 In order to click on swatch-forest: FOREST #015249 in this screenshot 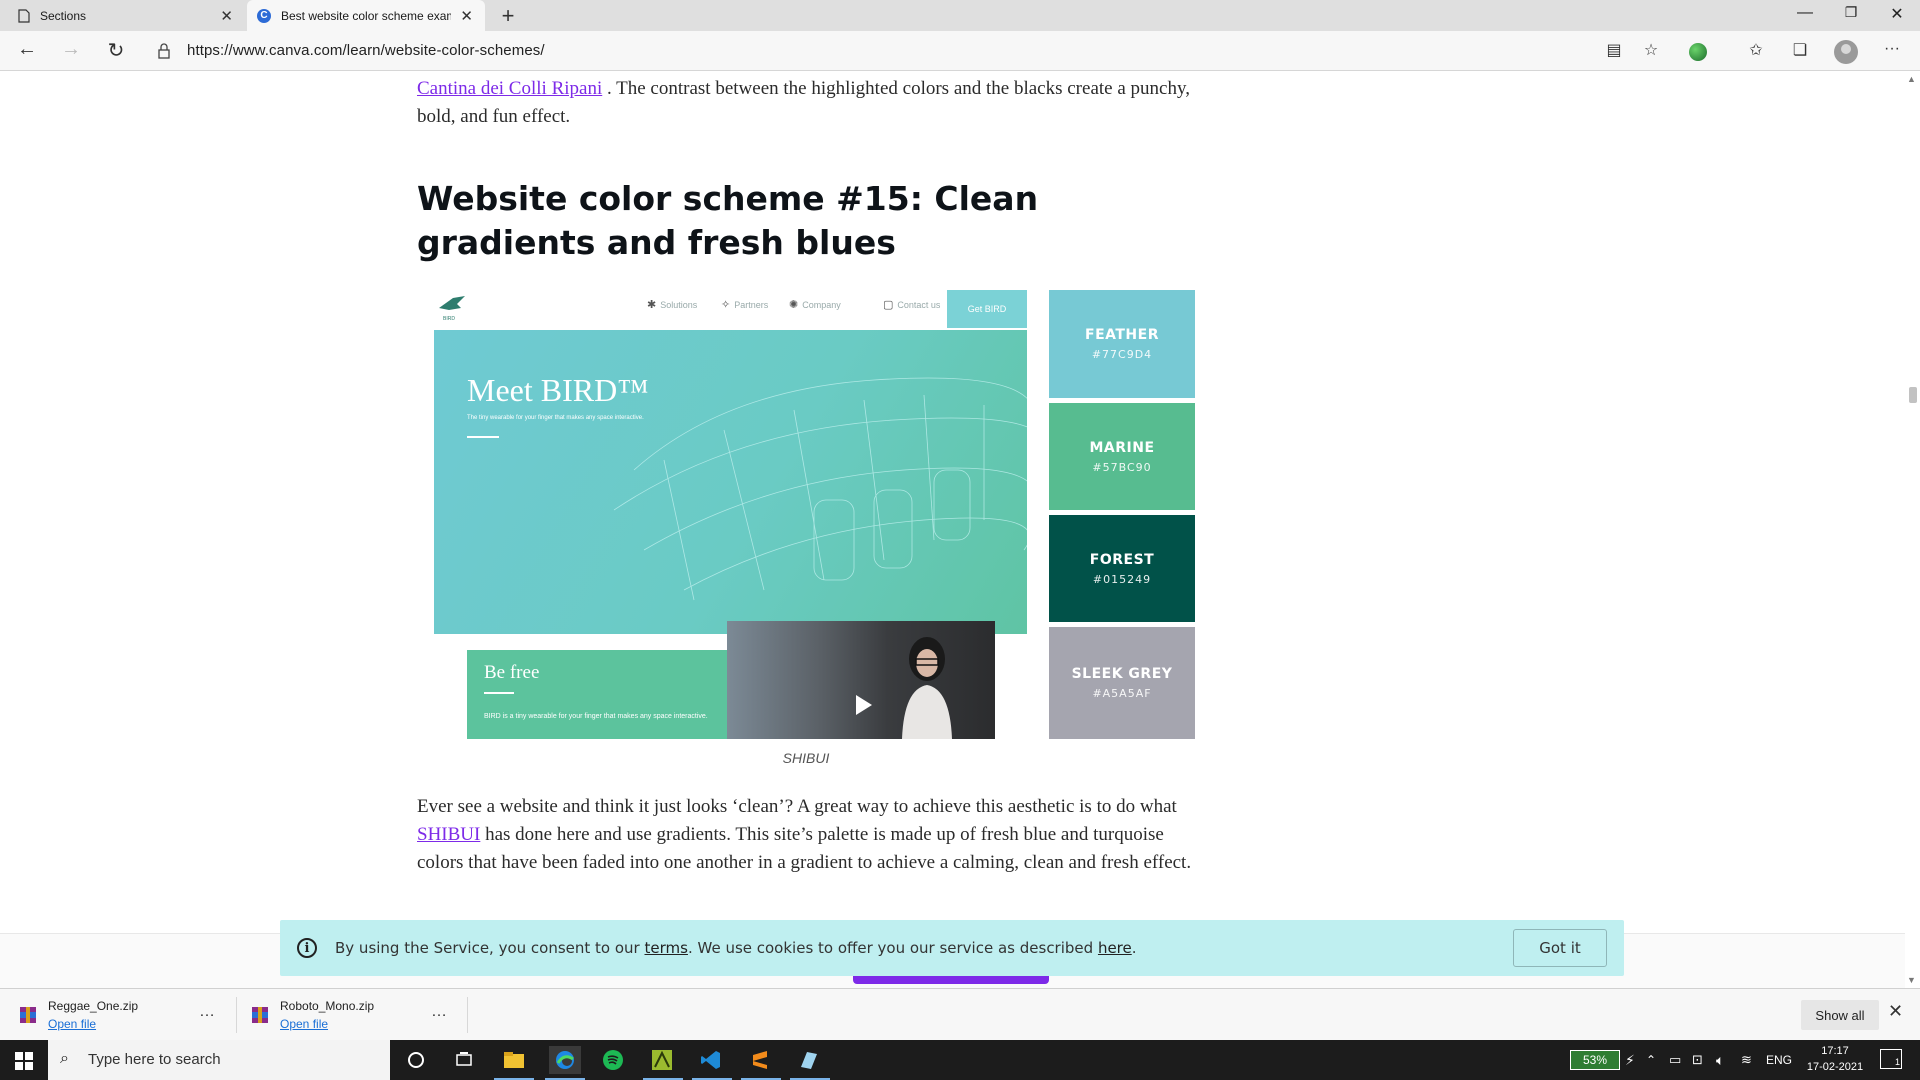, I will do `click(1122, 568)`.